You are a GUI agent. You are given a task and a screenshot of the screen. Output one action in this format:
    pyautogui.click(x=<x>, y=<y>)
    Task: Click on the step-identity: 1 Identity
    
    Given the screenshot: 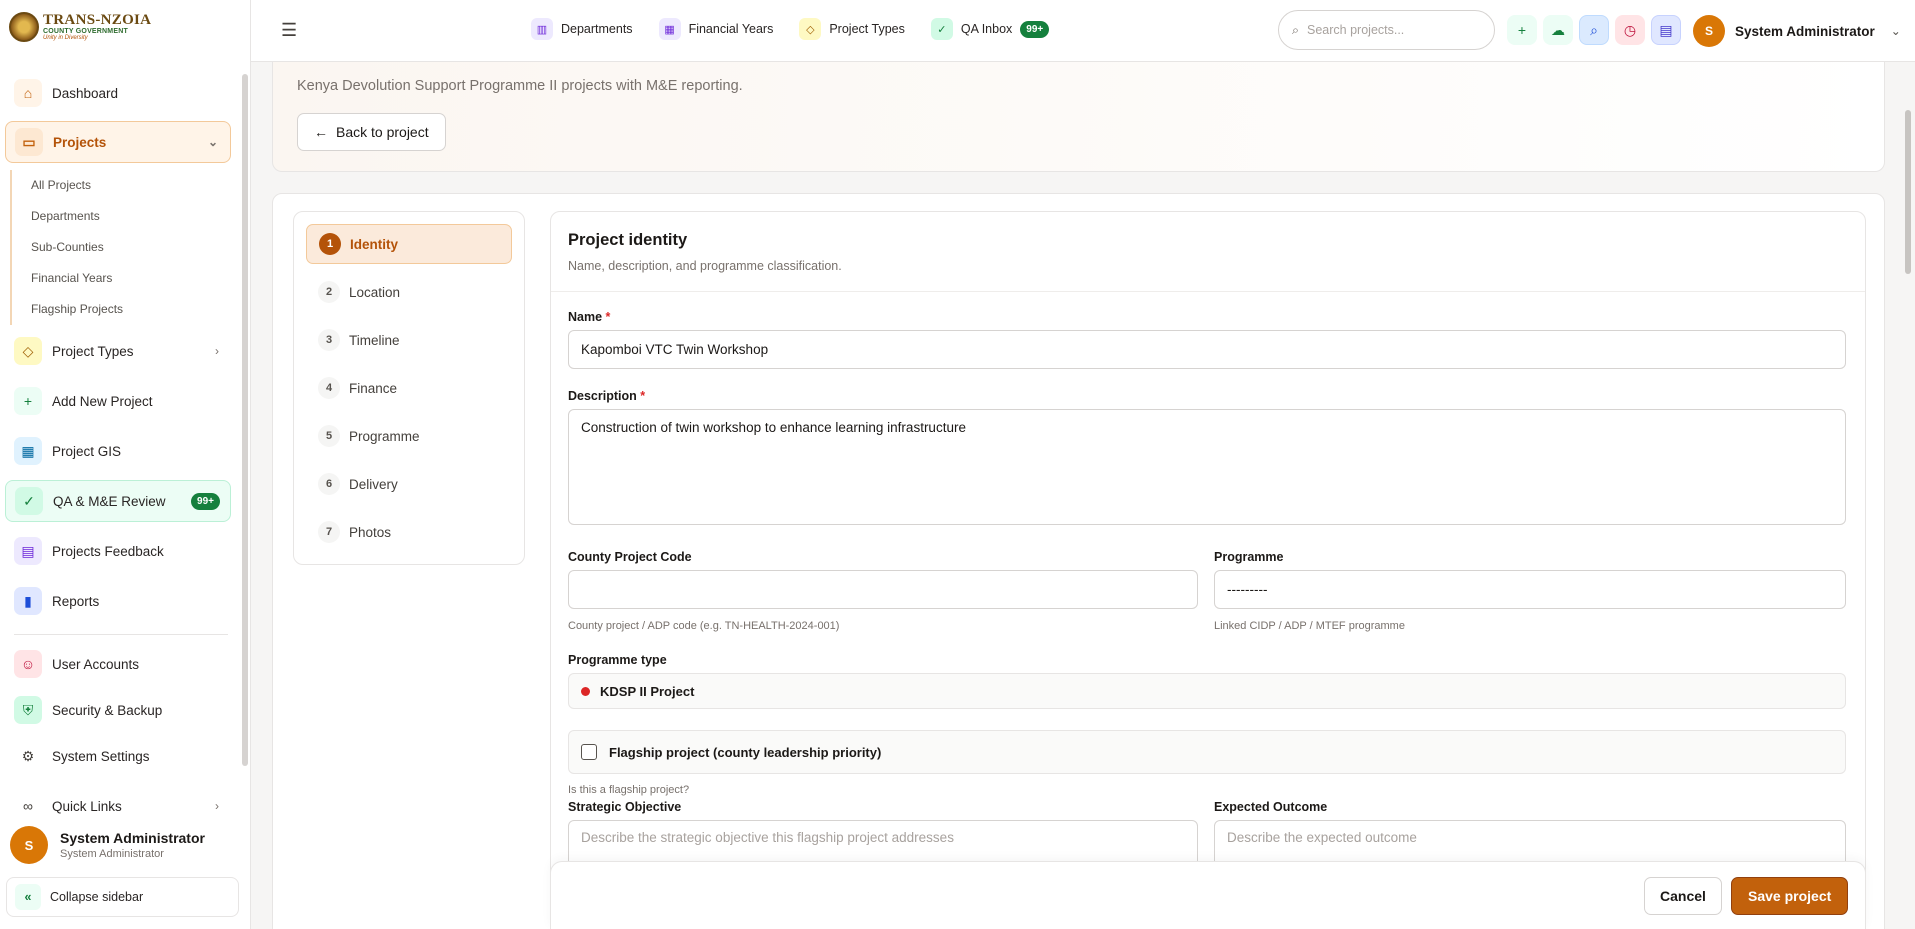 What is the action you would take?
    pyautogui.click(x=409, y=244)
    